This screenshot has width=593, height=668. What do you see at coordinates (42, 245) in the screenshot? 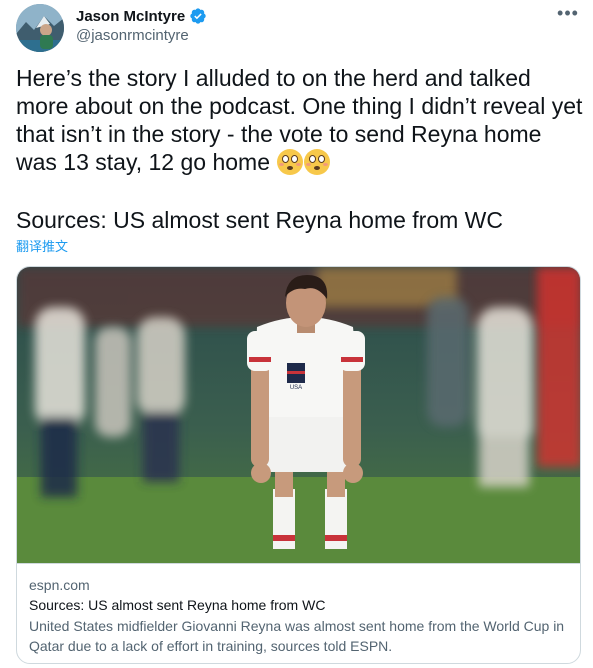
I see `translate-tweet-link: 翻译推文` at bounding box center [42, 245].